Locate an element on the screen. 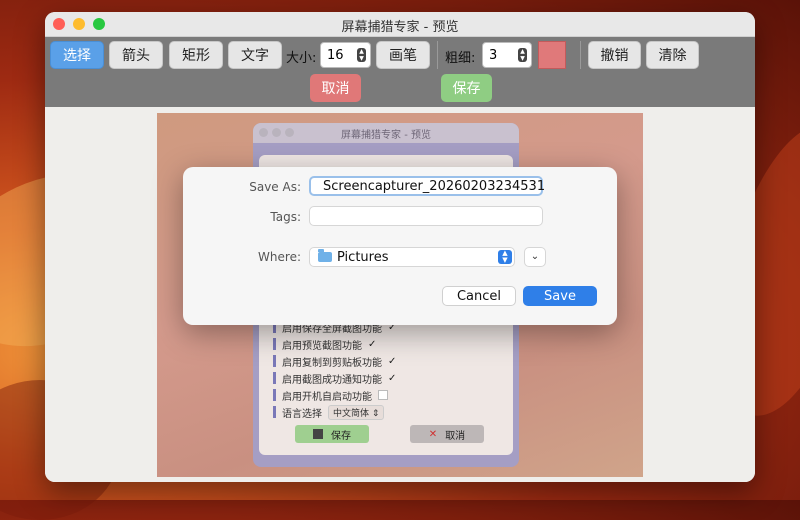 The width and height of the screenshot is (800, 520). arrow-tool-button: 箭头 is located at coordinates (136, 55).